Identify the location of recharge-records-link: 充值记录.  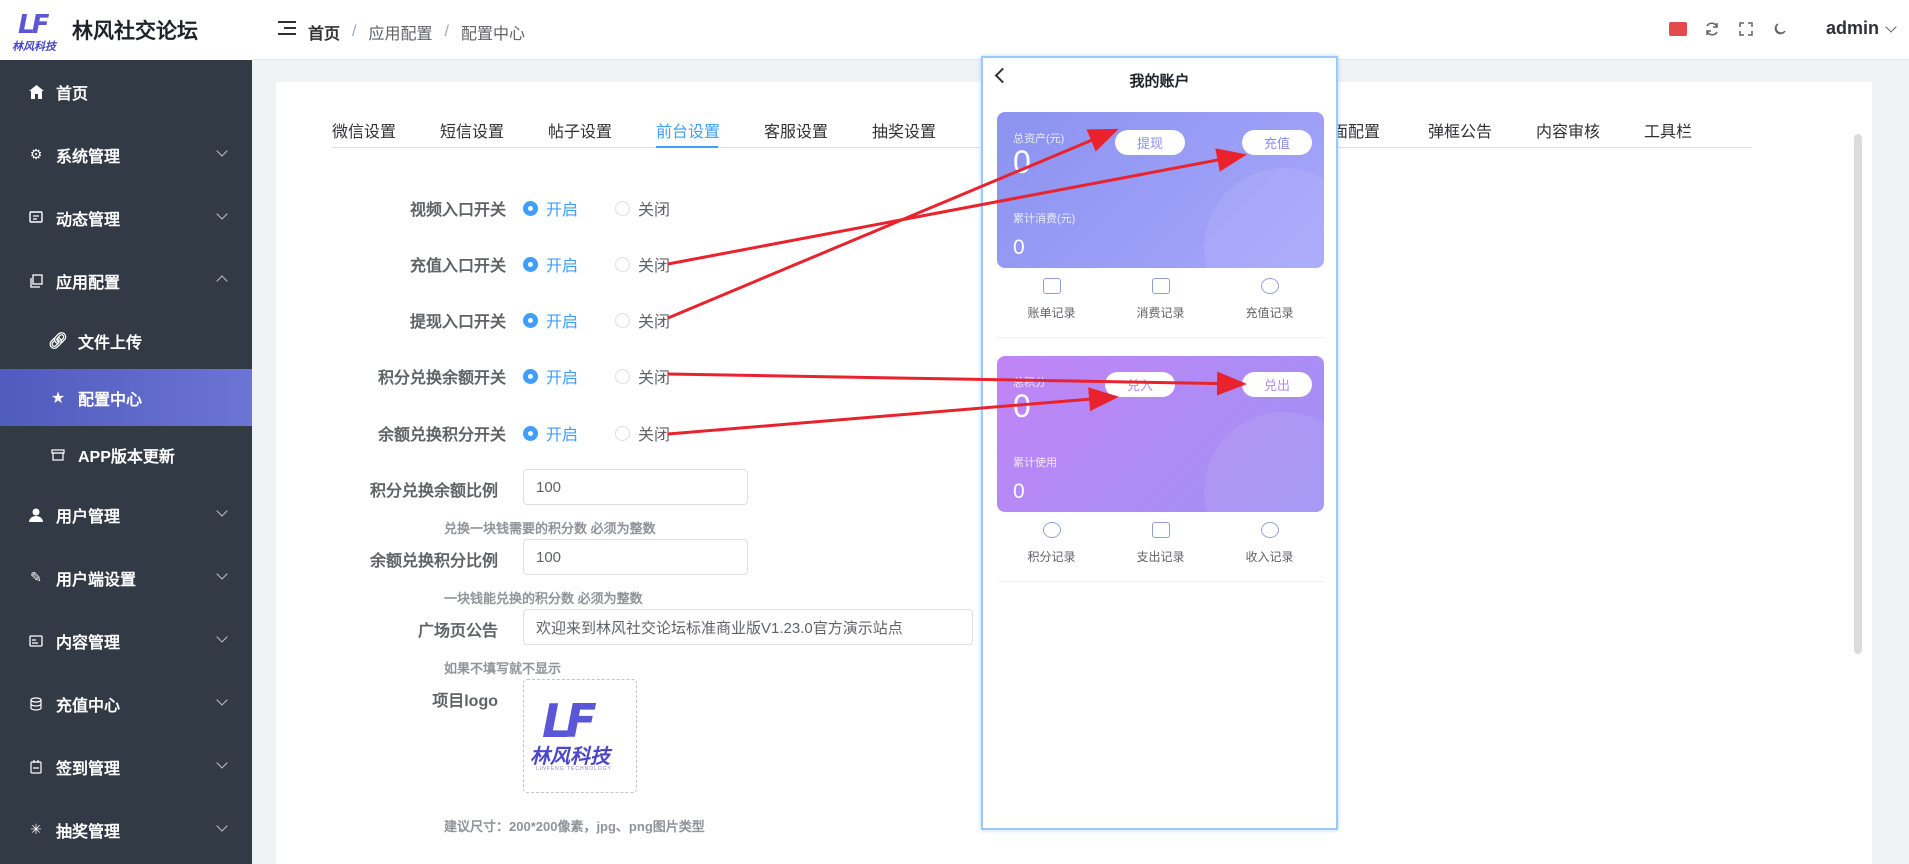
(1269, 302).